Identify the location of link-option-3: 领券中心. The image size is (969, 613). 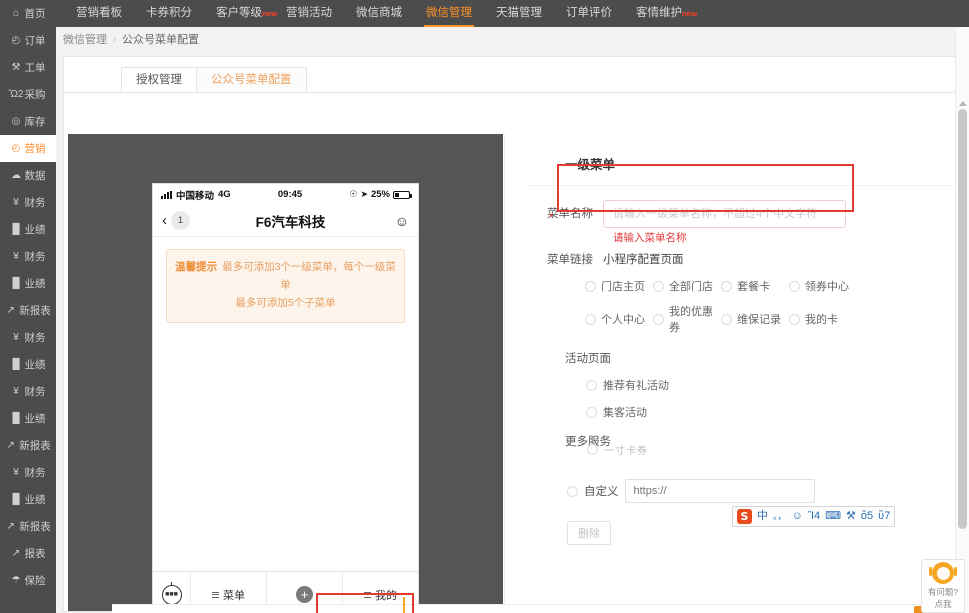
(823, 286).